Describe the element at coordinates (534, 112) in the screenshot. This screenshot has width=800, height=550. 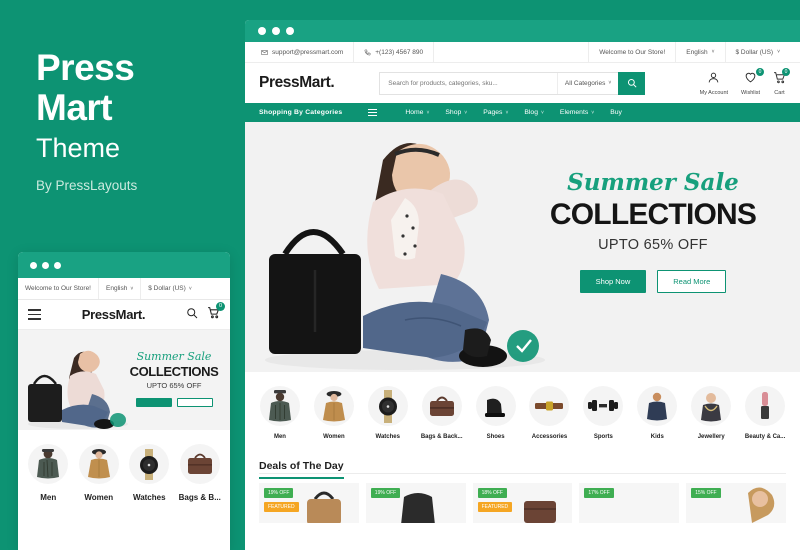
I see `nav-item-blog: Blog ˅` at that location.